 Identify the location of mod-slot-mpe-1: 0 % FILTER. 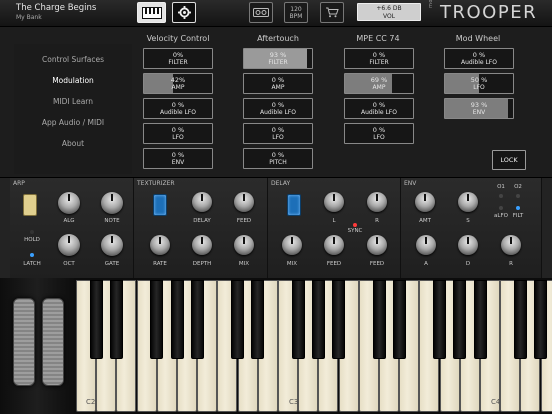
(379, 58).